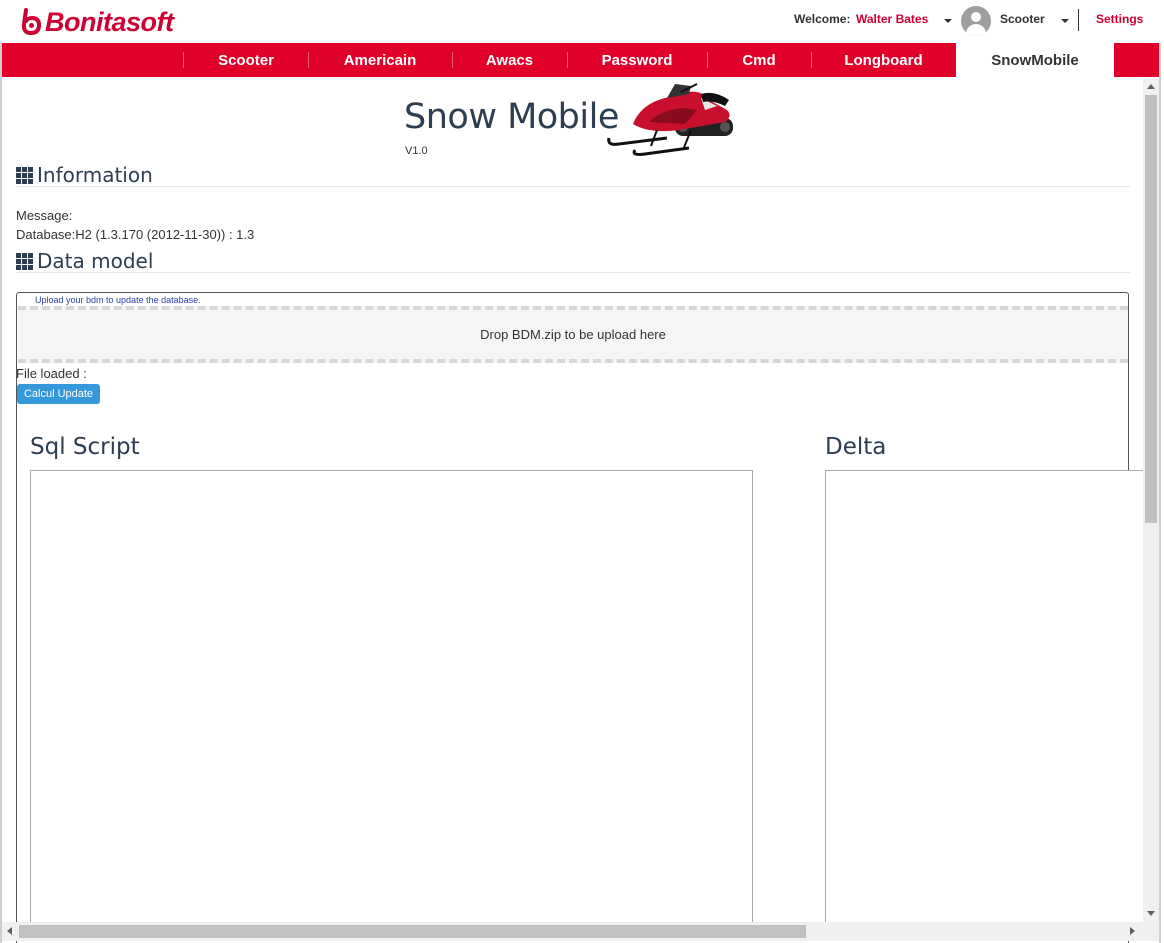  I want to click on tab-snowmobile: SnowMobile, so click(1035, 60).